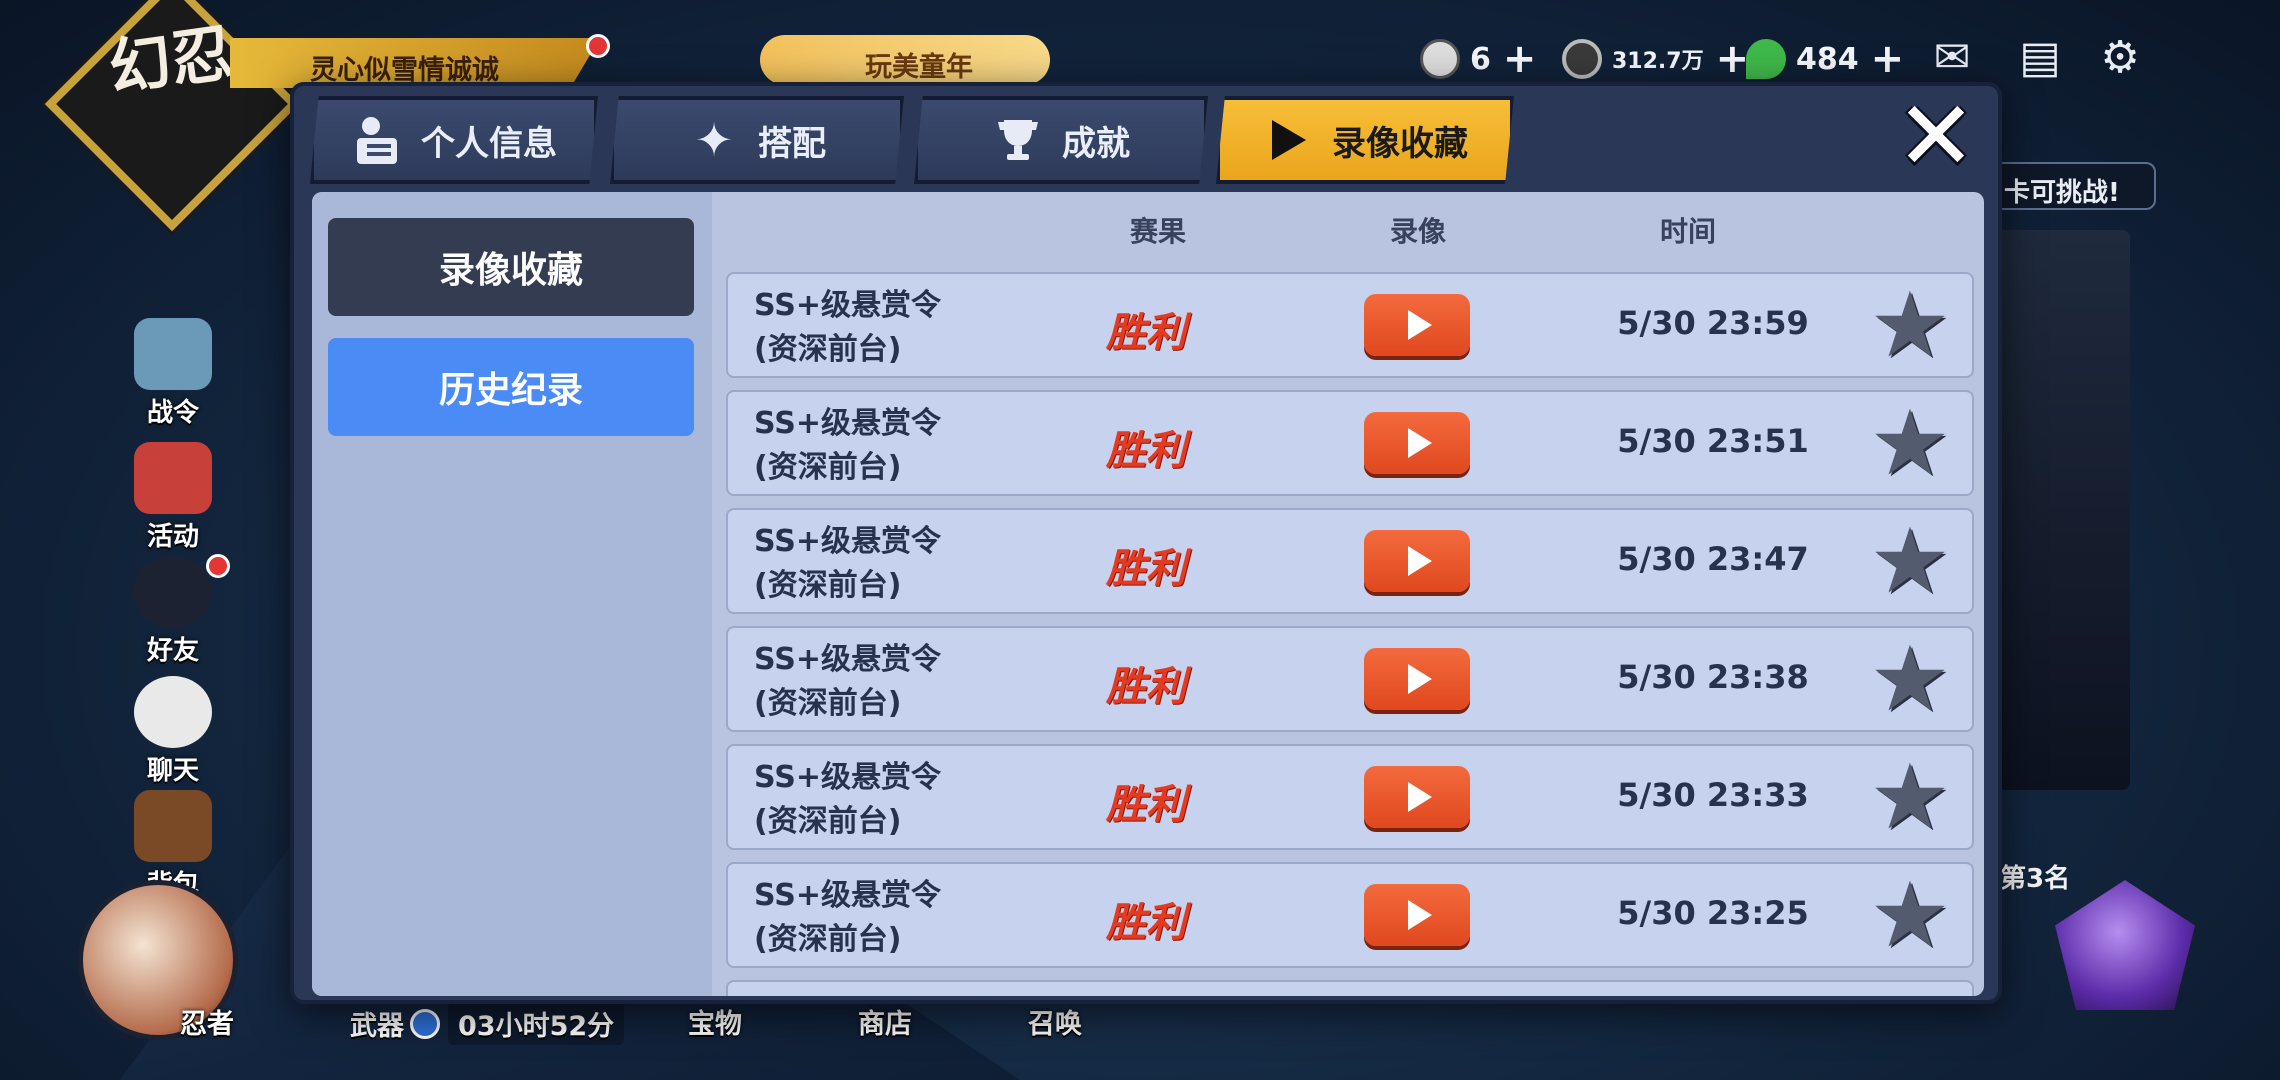 This screenshot has width=2280, height=1080. I want to click on side-button-events: 活动, so click(173, 497).